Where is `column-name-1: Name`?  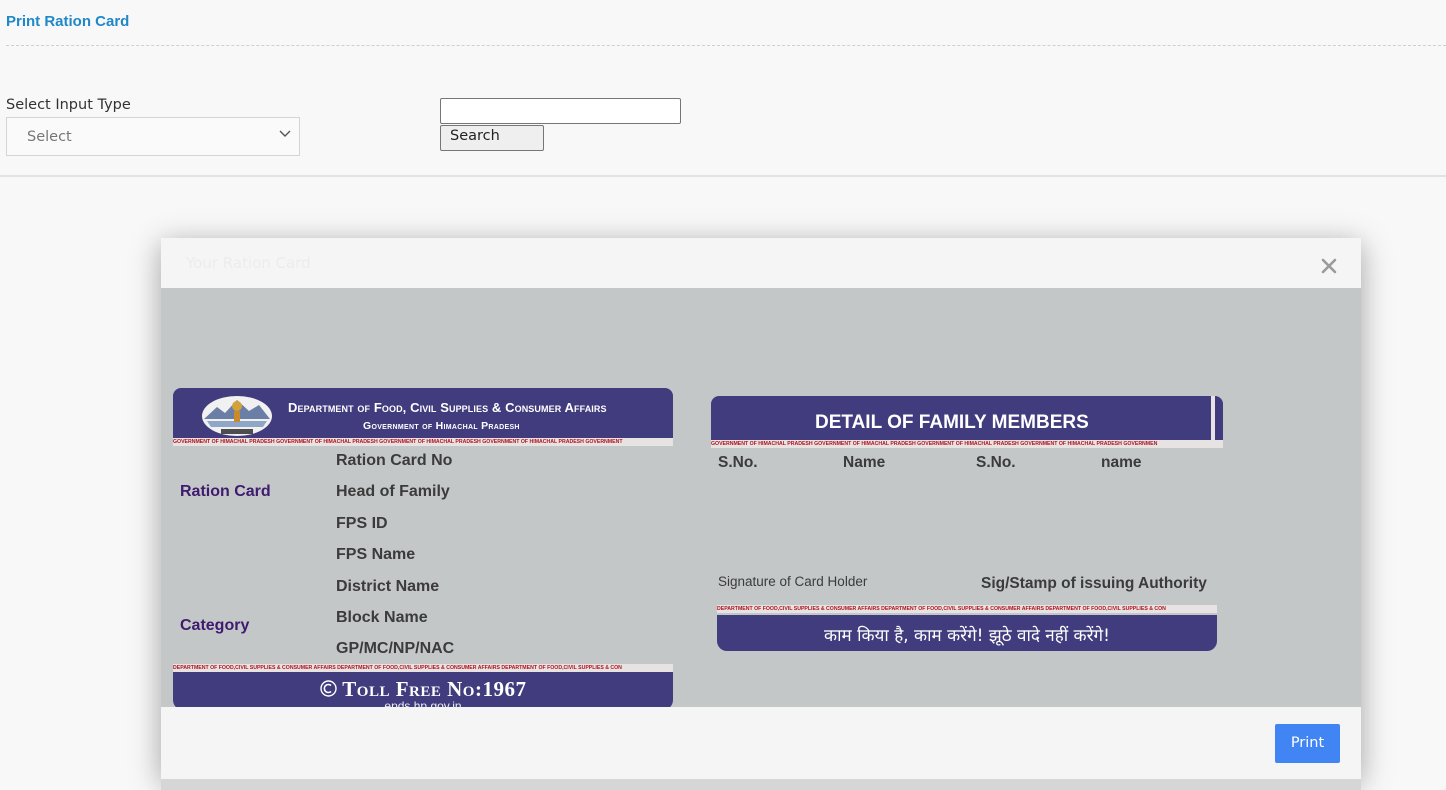 column-name-1: Name is located at coordinates (864, 462).